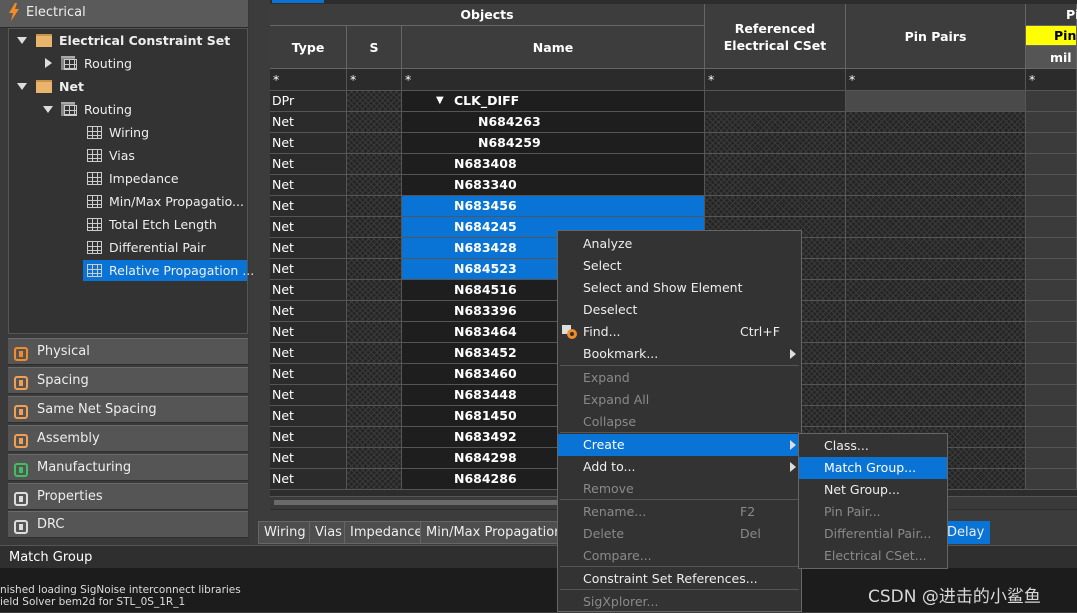 The image size is (1077, 613). What do you see at coordinates (553, 143) in the screenshot?
I see `table-row-name: N684259` at bounding box center [553, 143].